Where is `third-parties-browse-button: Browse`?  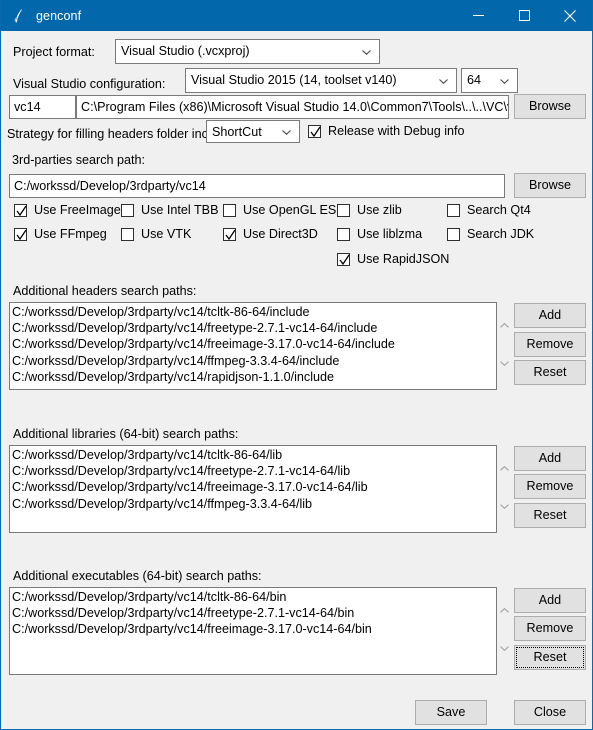
third-parties-browse-button: Browse is located at coordinates (550, 185).